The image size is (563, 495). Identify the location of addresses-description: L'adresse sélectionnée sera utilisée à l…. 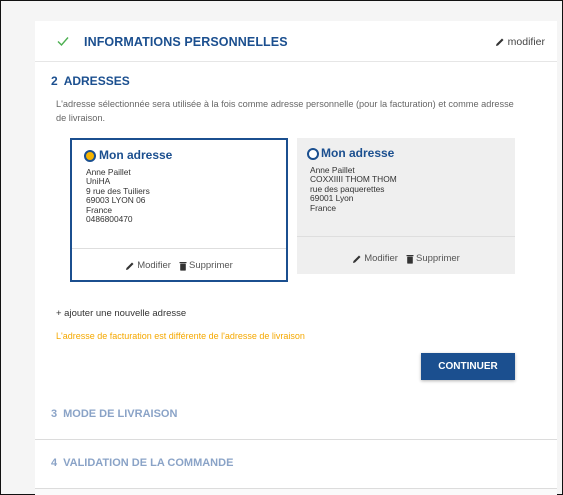
(285, 111).